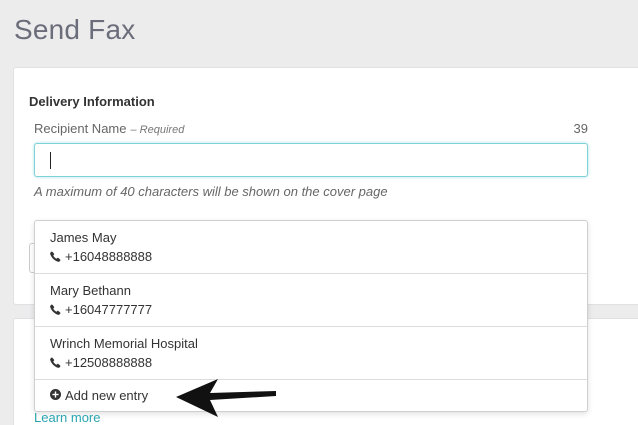 The width and height of the screenshot is (638, 425). I want to click on recipient-name-label: Recipient Name – Required, so click(109, 128).